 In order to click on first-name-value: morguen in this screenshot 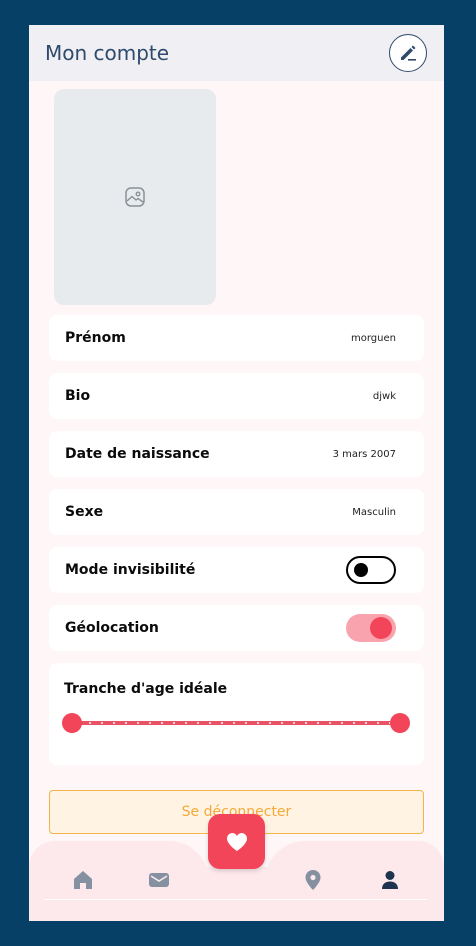, I will do `click(373, 338)`.